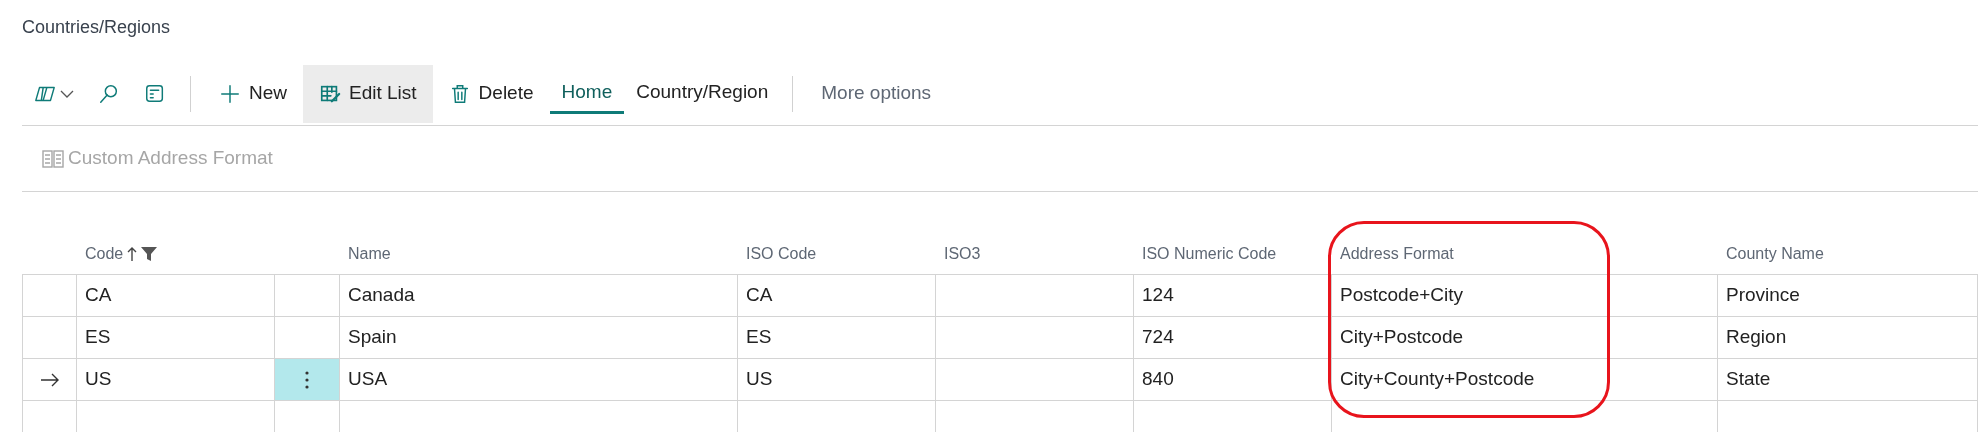 This screenshot has width=1978, height=432. Describe the element at coordinates (1158, 295) in the screenshot. I see `table-cell-text: 124` at that location.